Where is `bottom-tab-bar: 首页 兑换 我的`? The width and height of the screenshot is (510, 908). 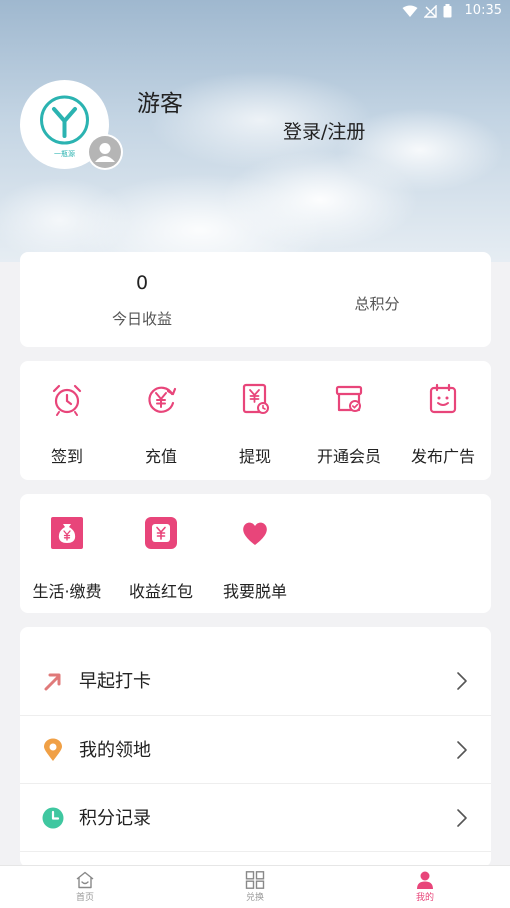 bottom-tab-bar: 首页 兑换 我的 is located at coordinates (255, 886).